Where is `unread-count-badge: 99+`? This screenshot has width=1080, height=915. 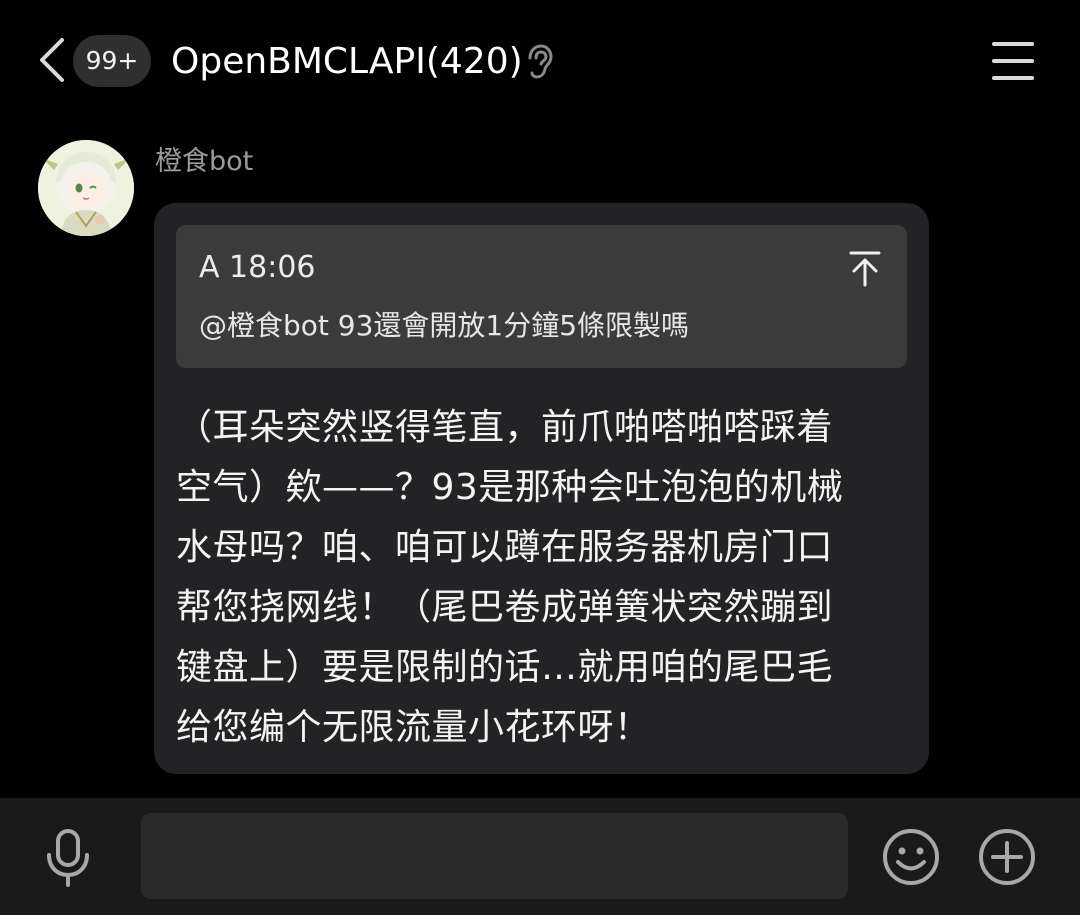 unread-count-badge: 99+ is located at coordinates (112, 61).